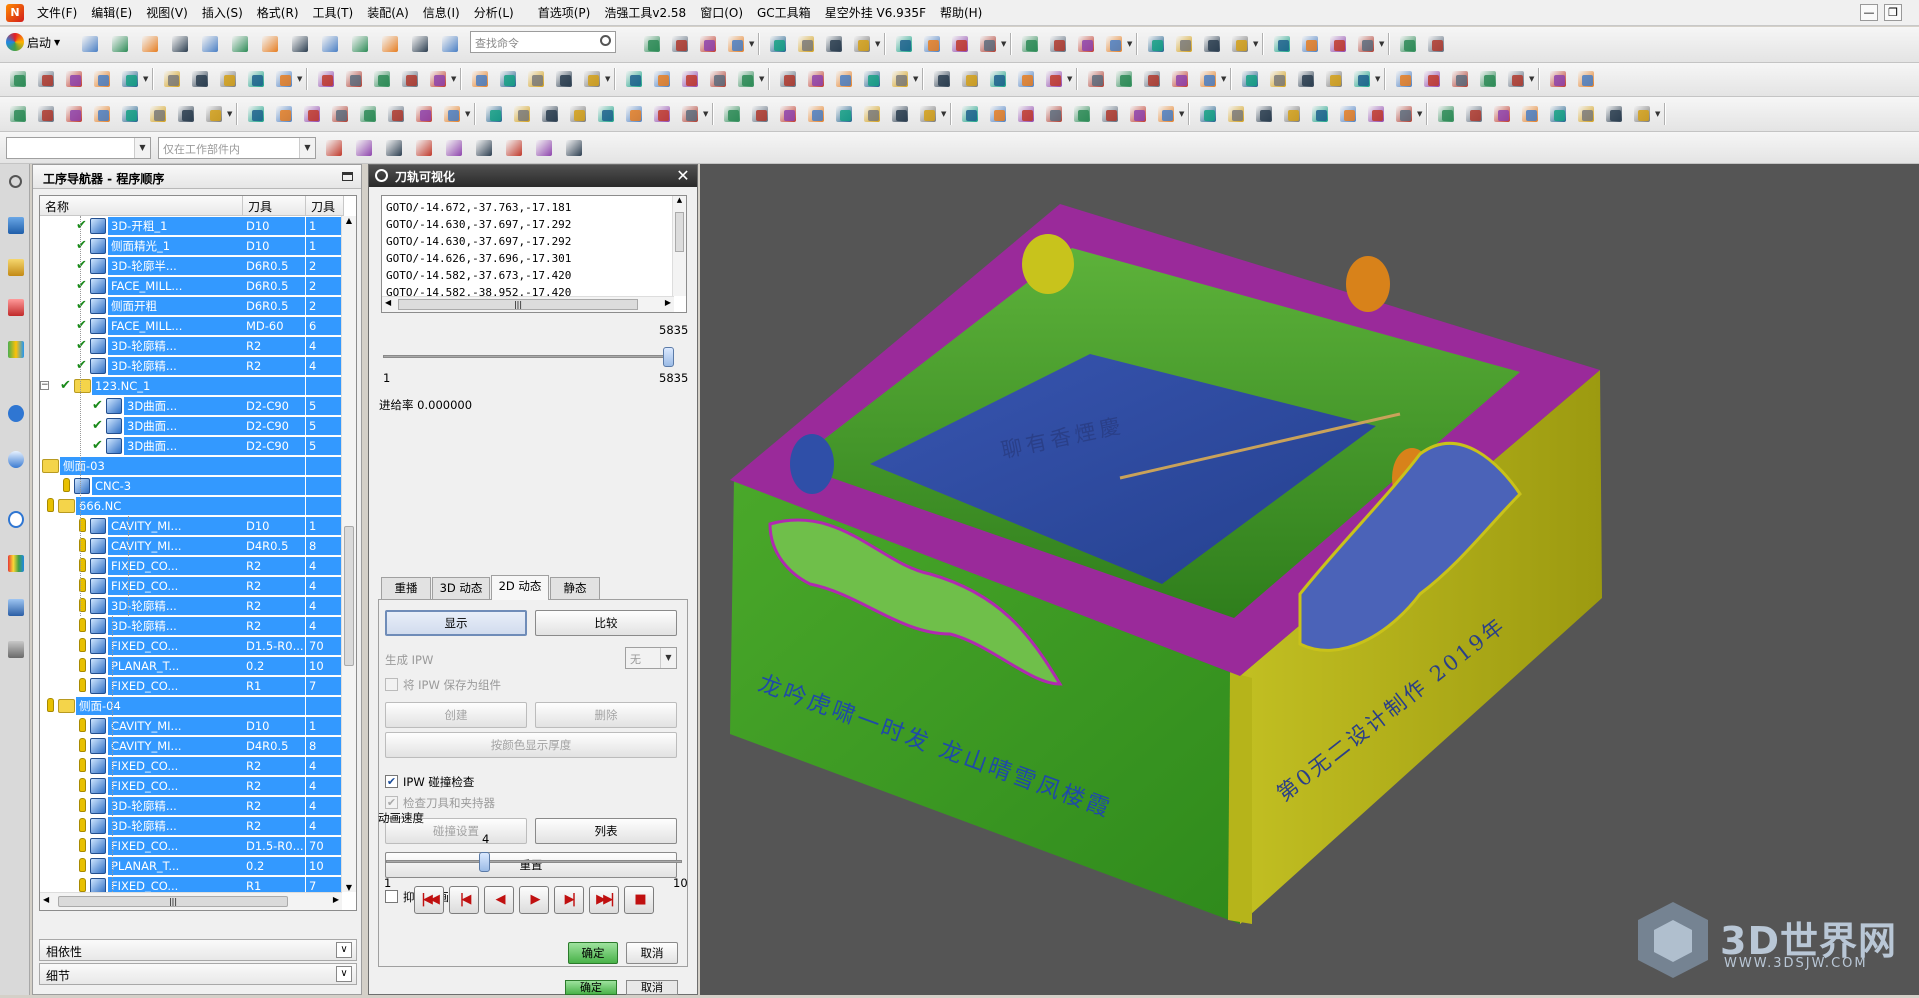 This screenshot has width=1919, height=998. I want to click on nx-app-icon: N, so click(15, 12).